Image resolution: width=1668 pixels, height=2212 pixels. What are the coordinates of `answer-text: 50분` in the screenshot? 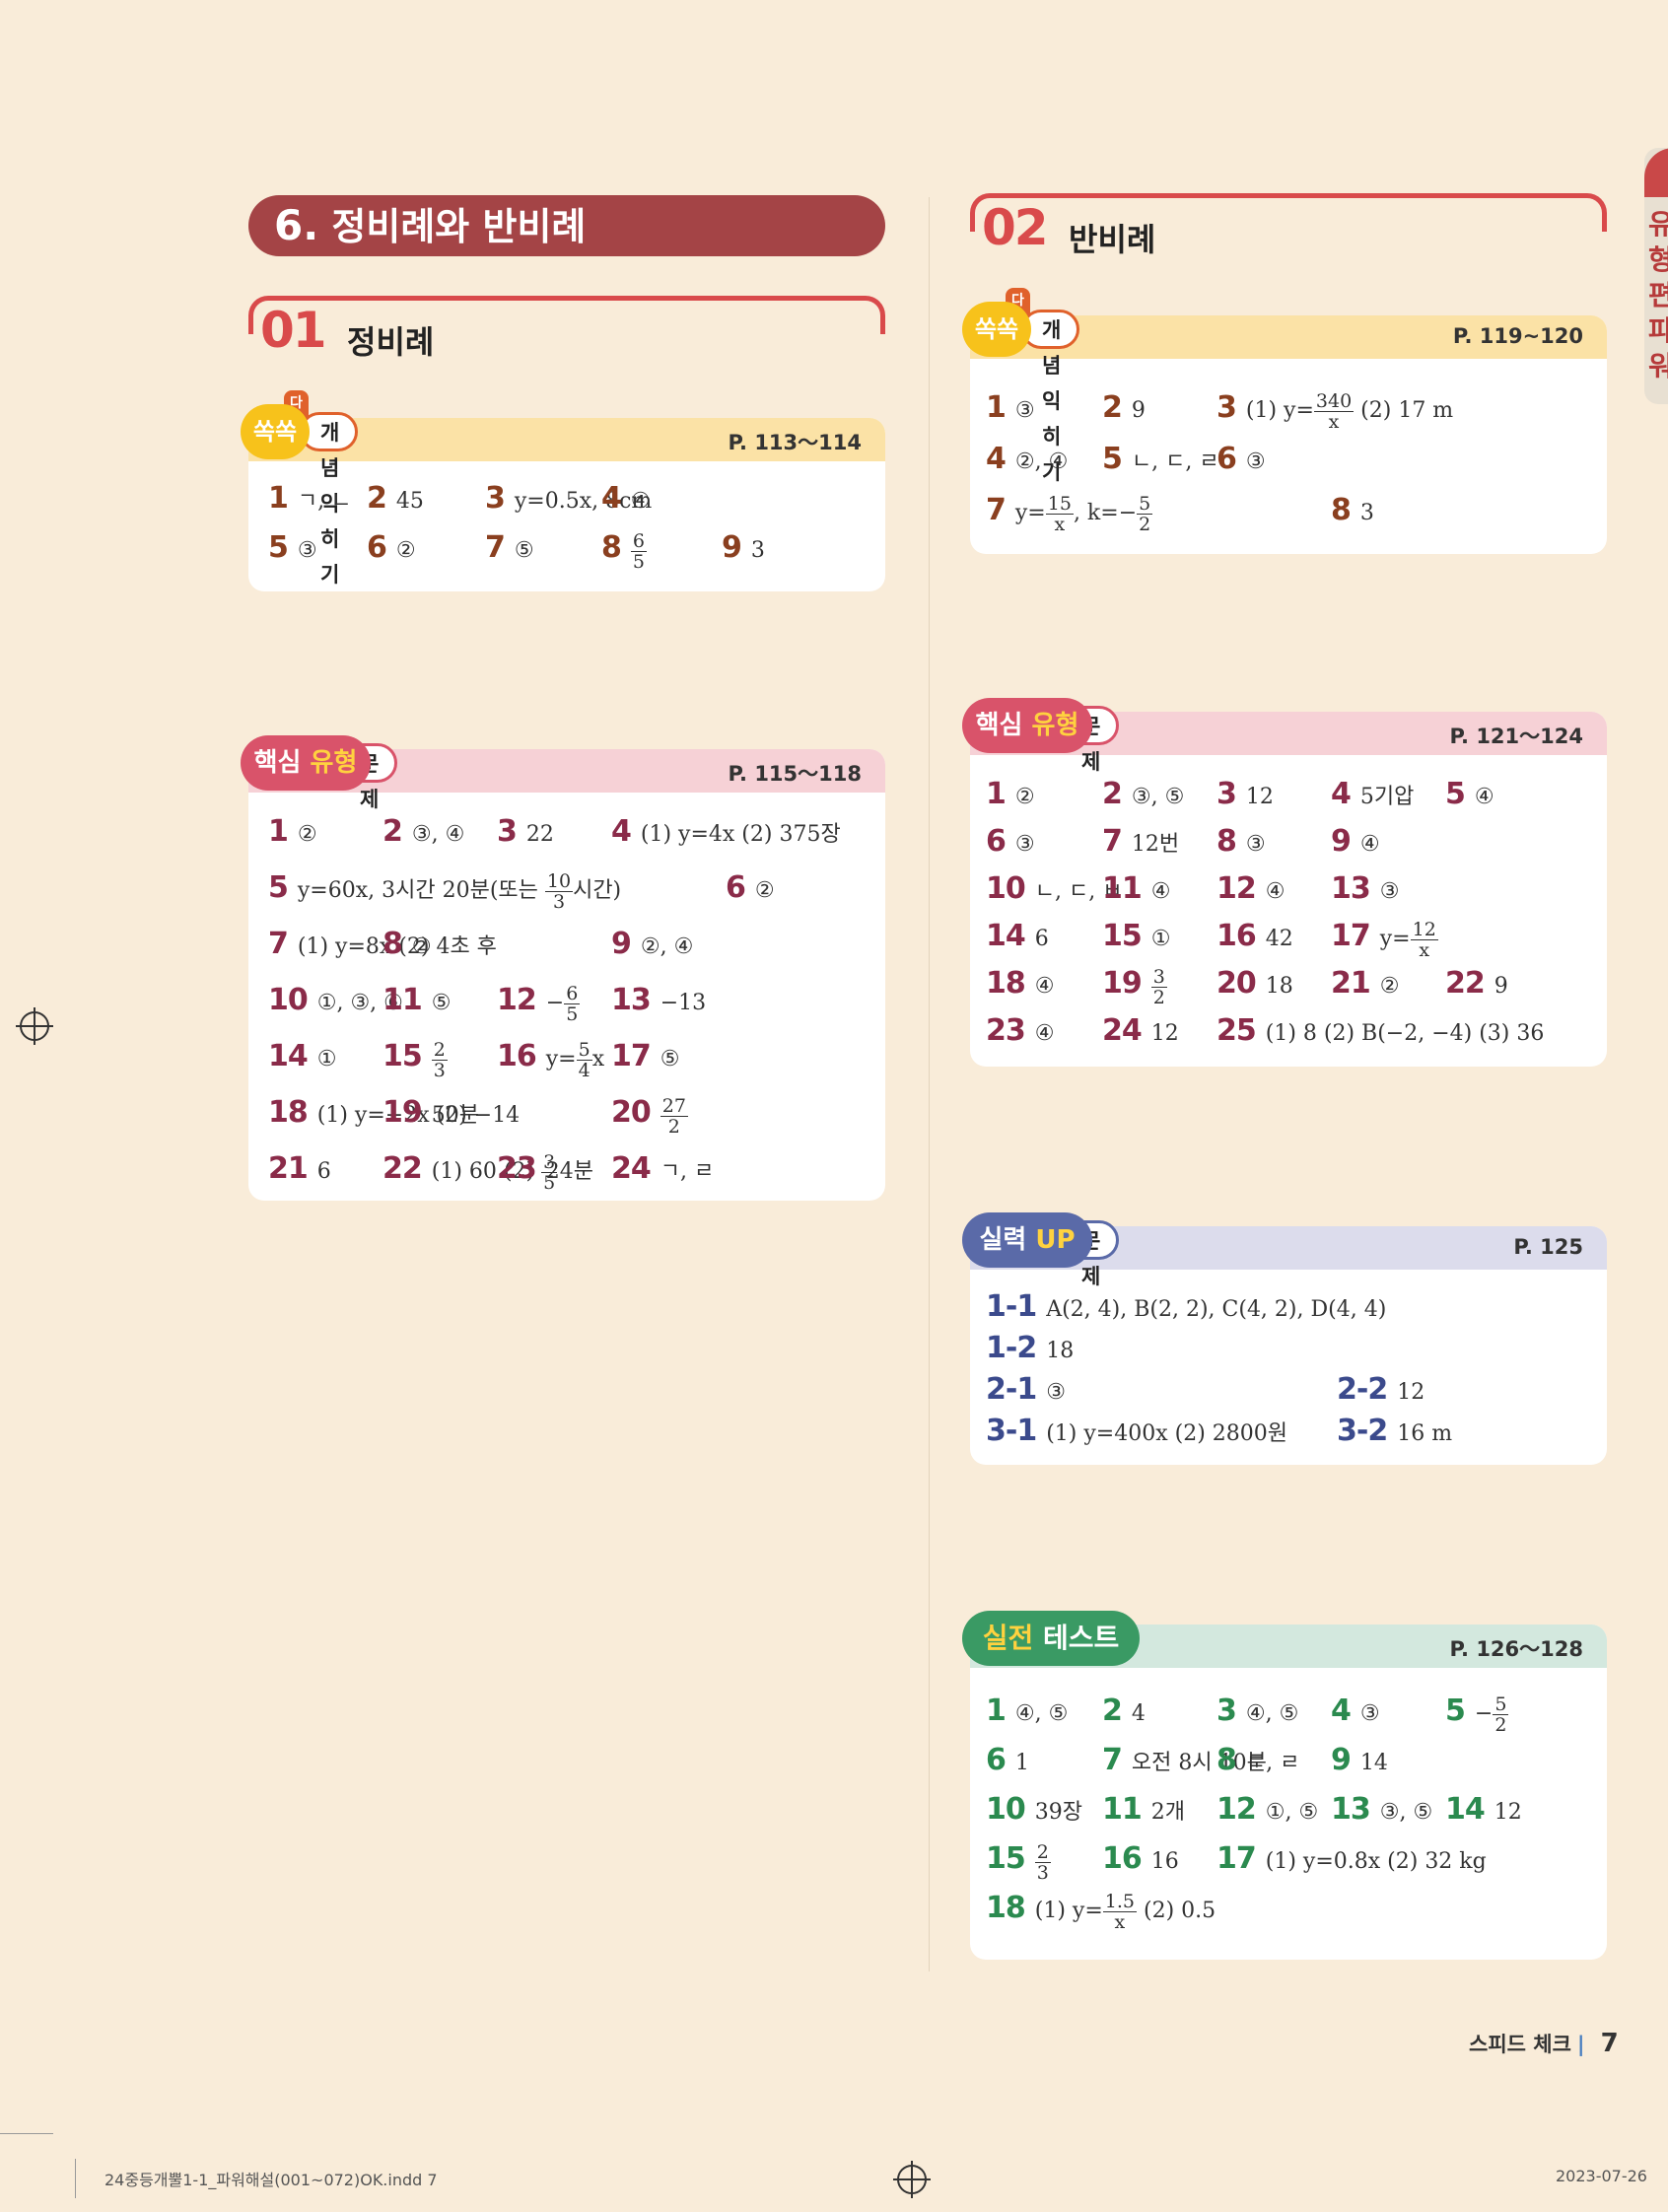 It's located at (455, 1116).